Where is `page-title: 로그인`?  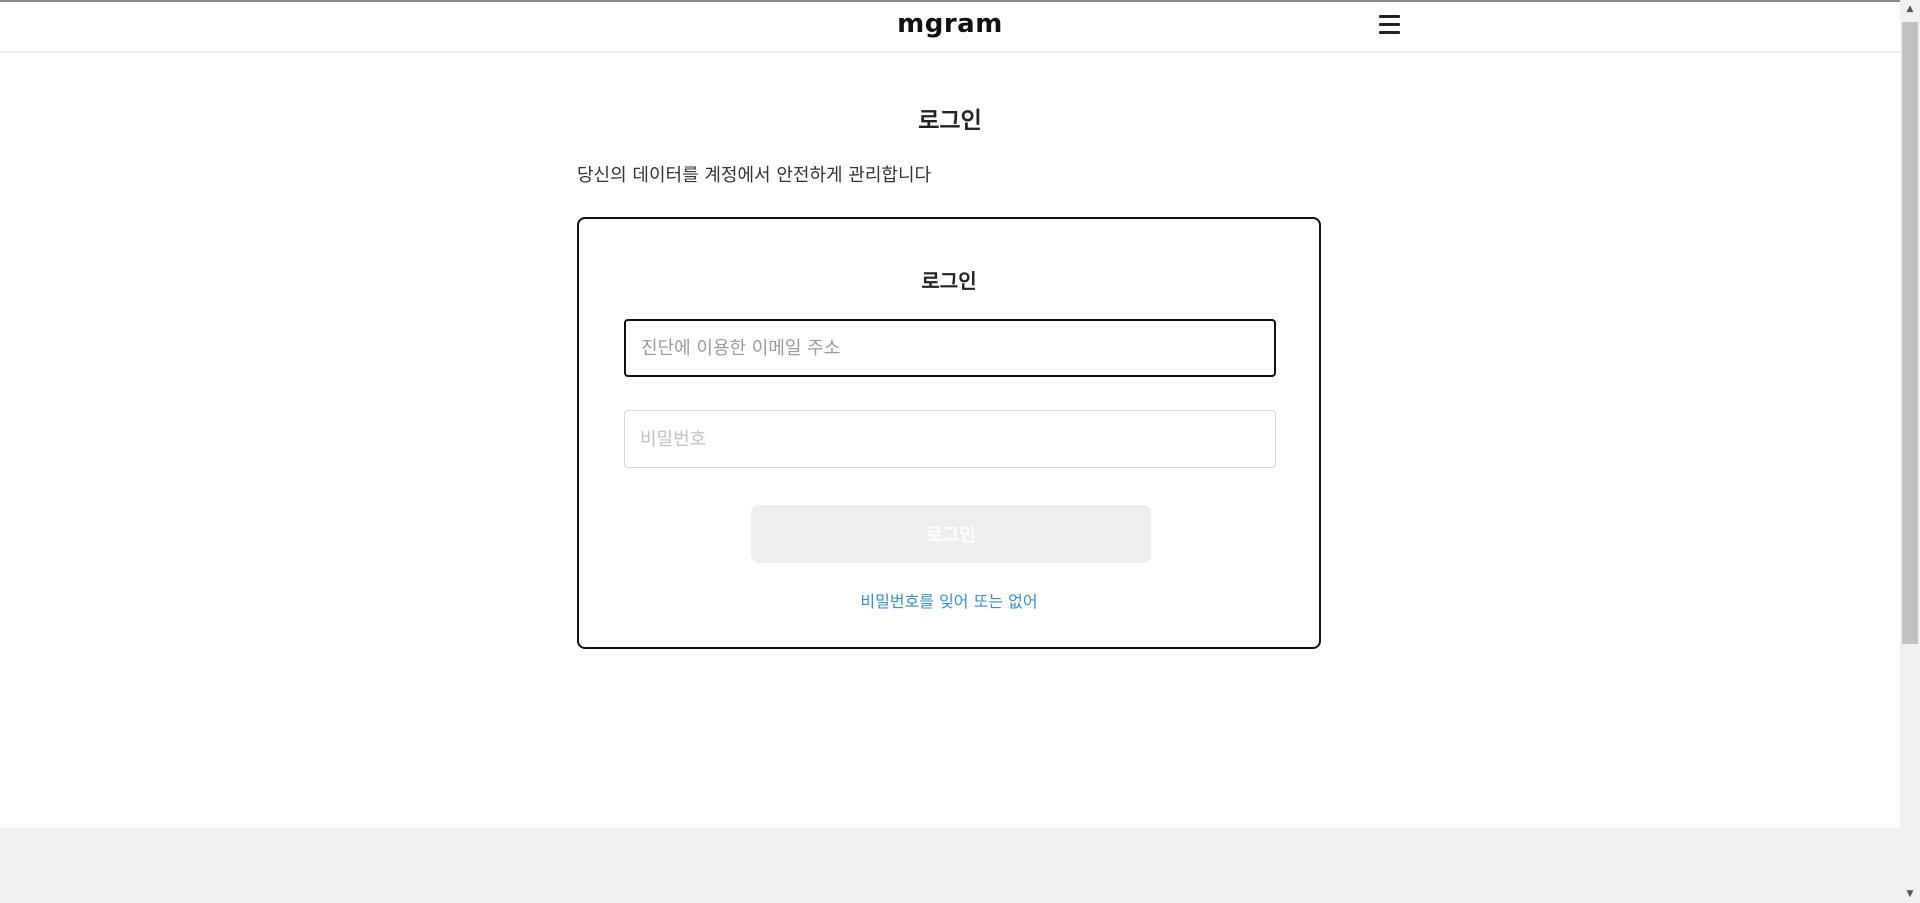
page-title: 로그인 is located at coordinates (950, 121).